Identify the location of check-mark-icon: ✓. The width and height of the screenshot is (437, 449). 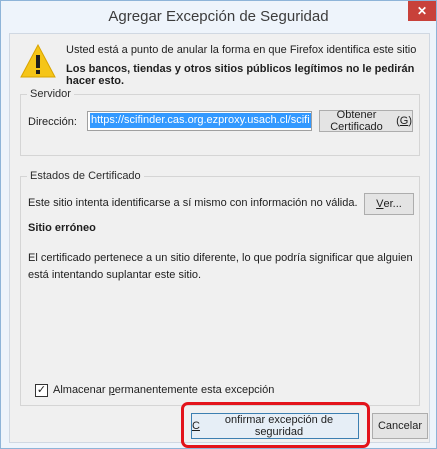
(41, 390).